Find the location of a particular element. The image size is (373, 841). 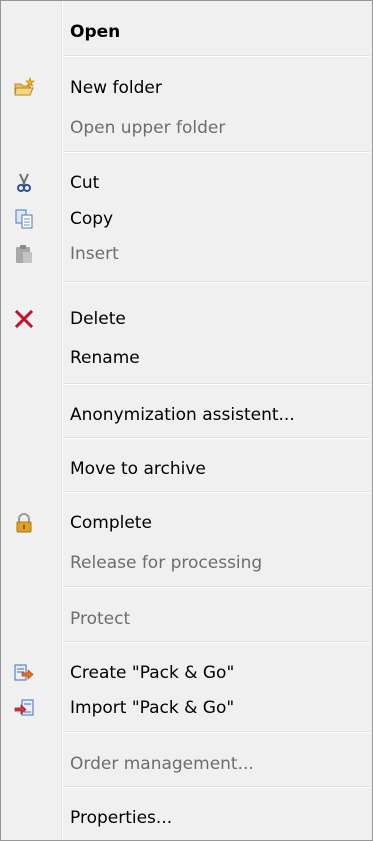

folder-star-icon is located at coordinates (24, 88).